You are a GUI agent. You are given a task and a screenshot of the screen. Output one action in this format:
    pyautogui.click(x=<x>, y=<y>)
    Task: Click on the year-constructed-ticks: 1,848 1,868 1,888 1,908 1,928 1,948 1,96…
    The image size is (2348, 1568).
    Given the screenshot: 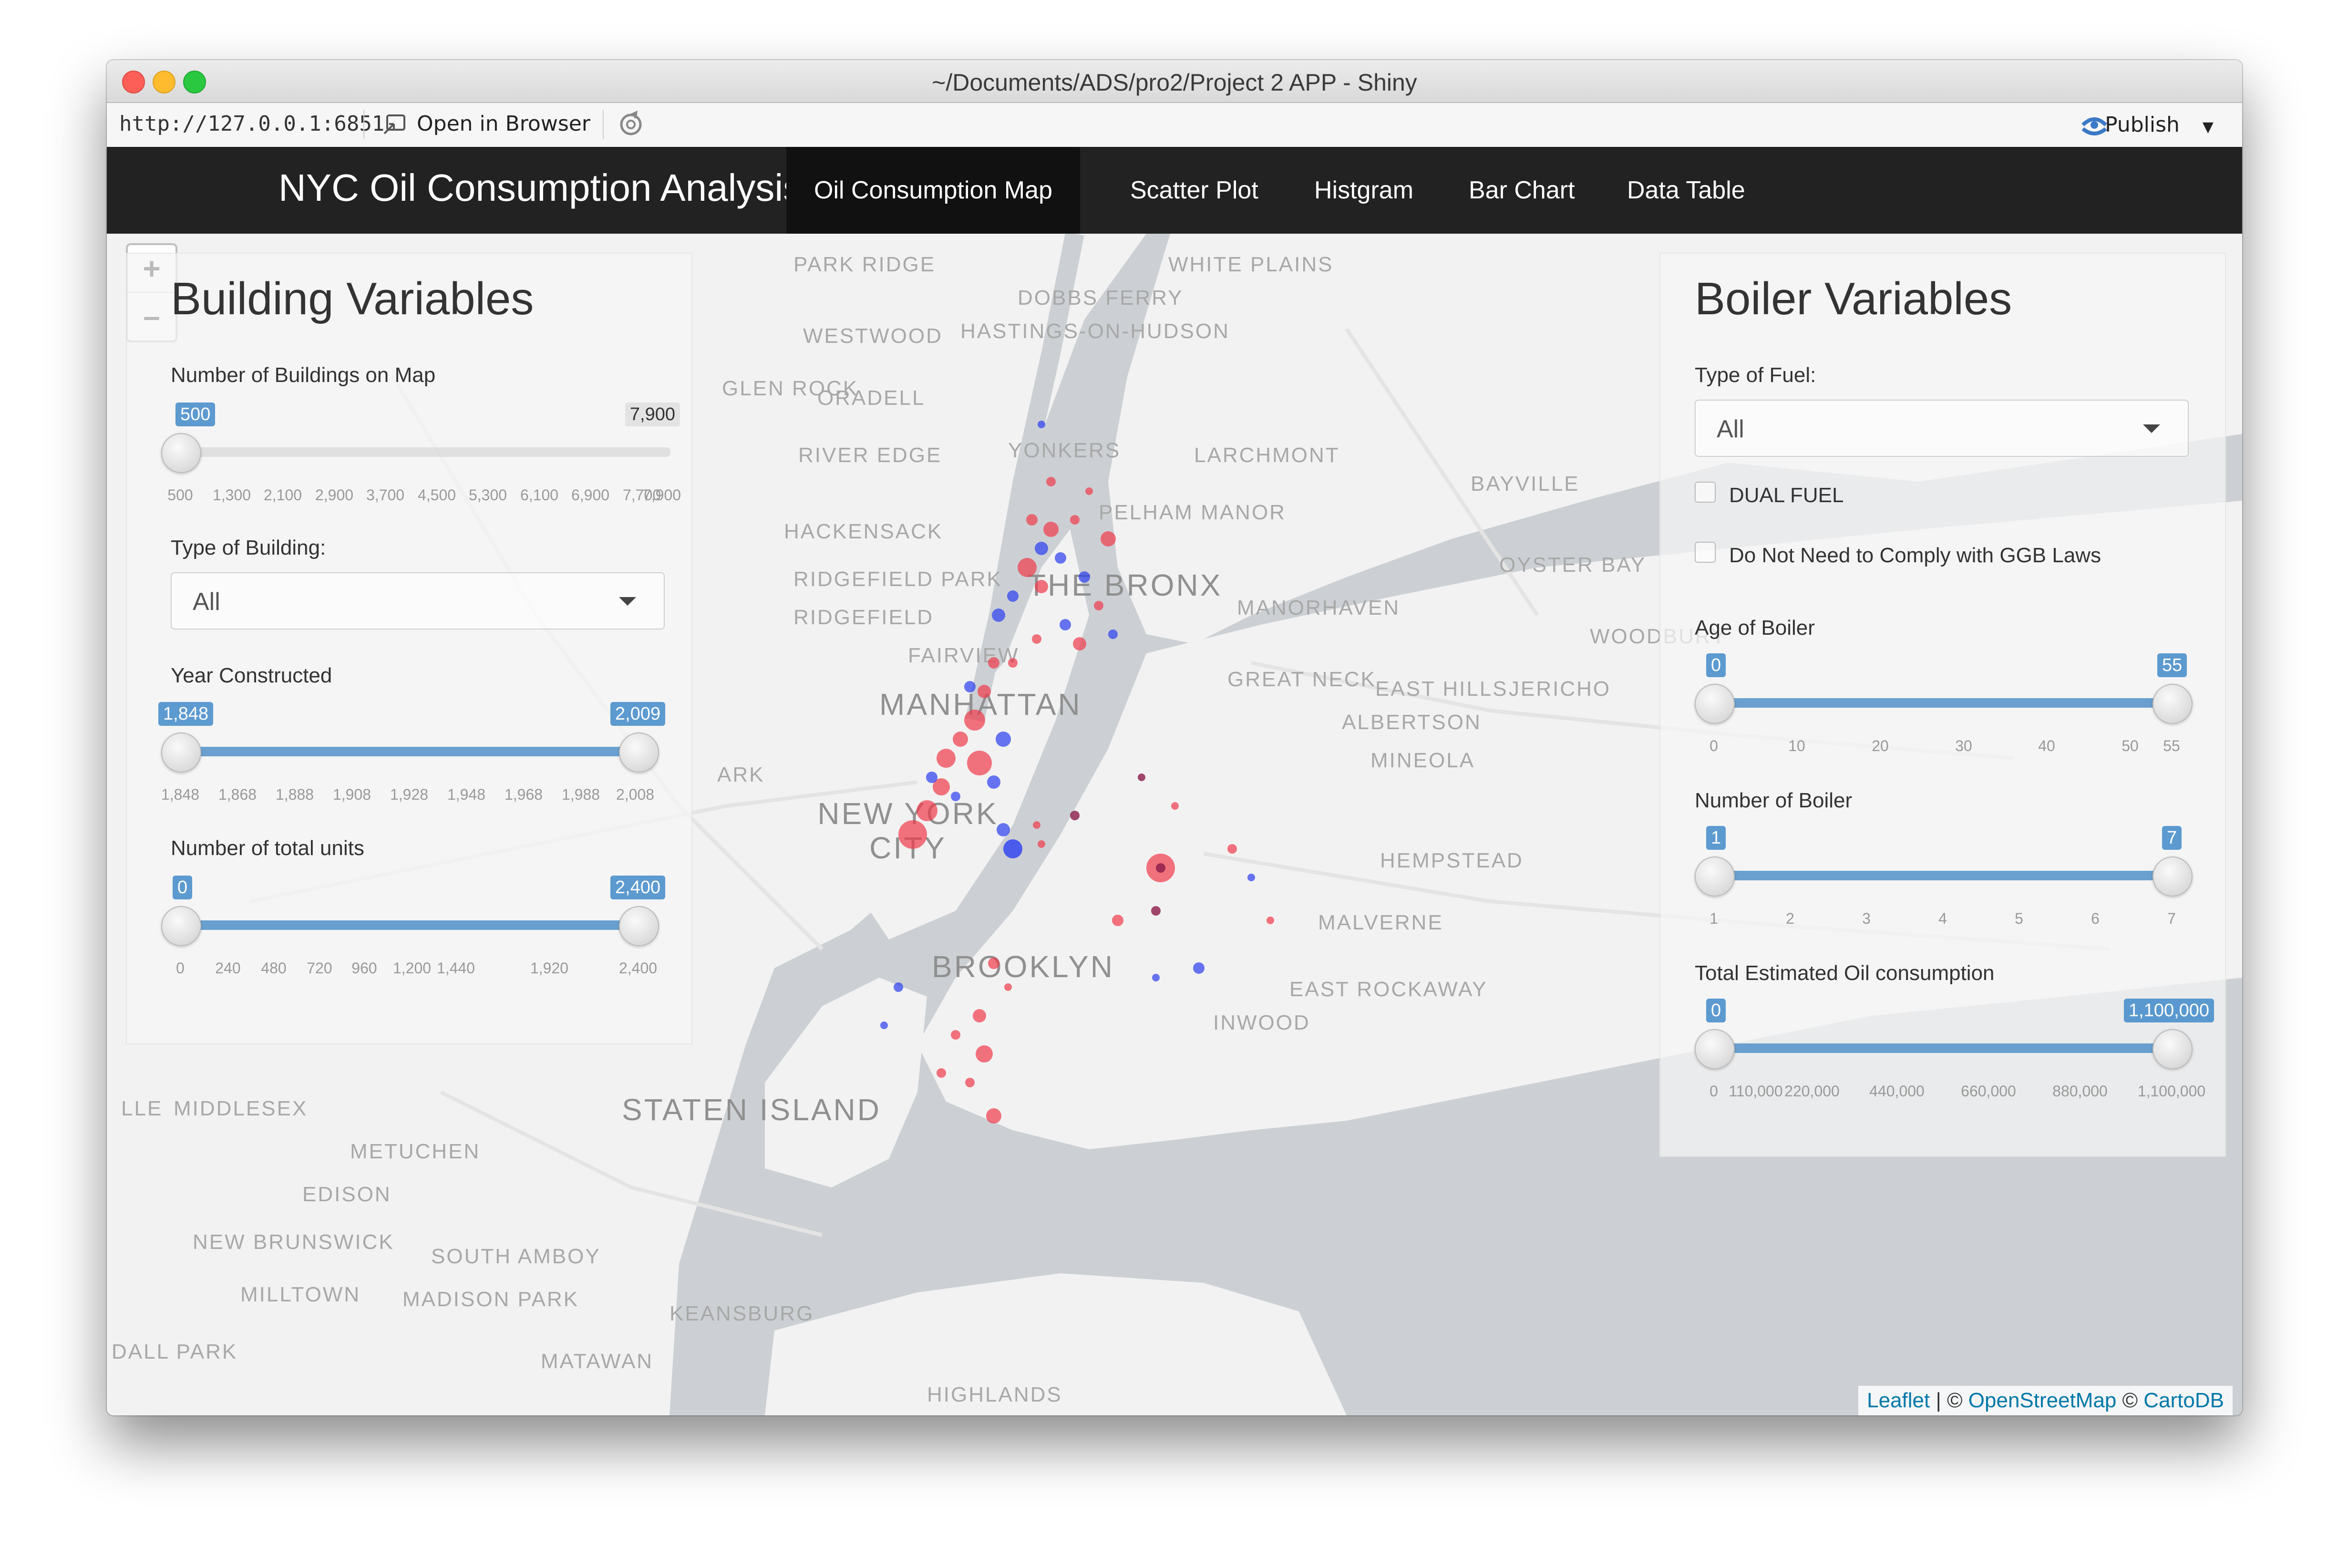 What is the action you would take?
    pyautogui.click(x=407, y=761)
    